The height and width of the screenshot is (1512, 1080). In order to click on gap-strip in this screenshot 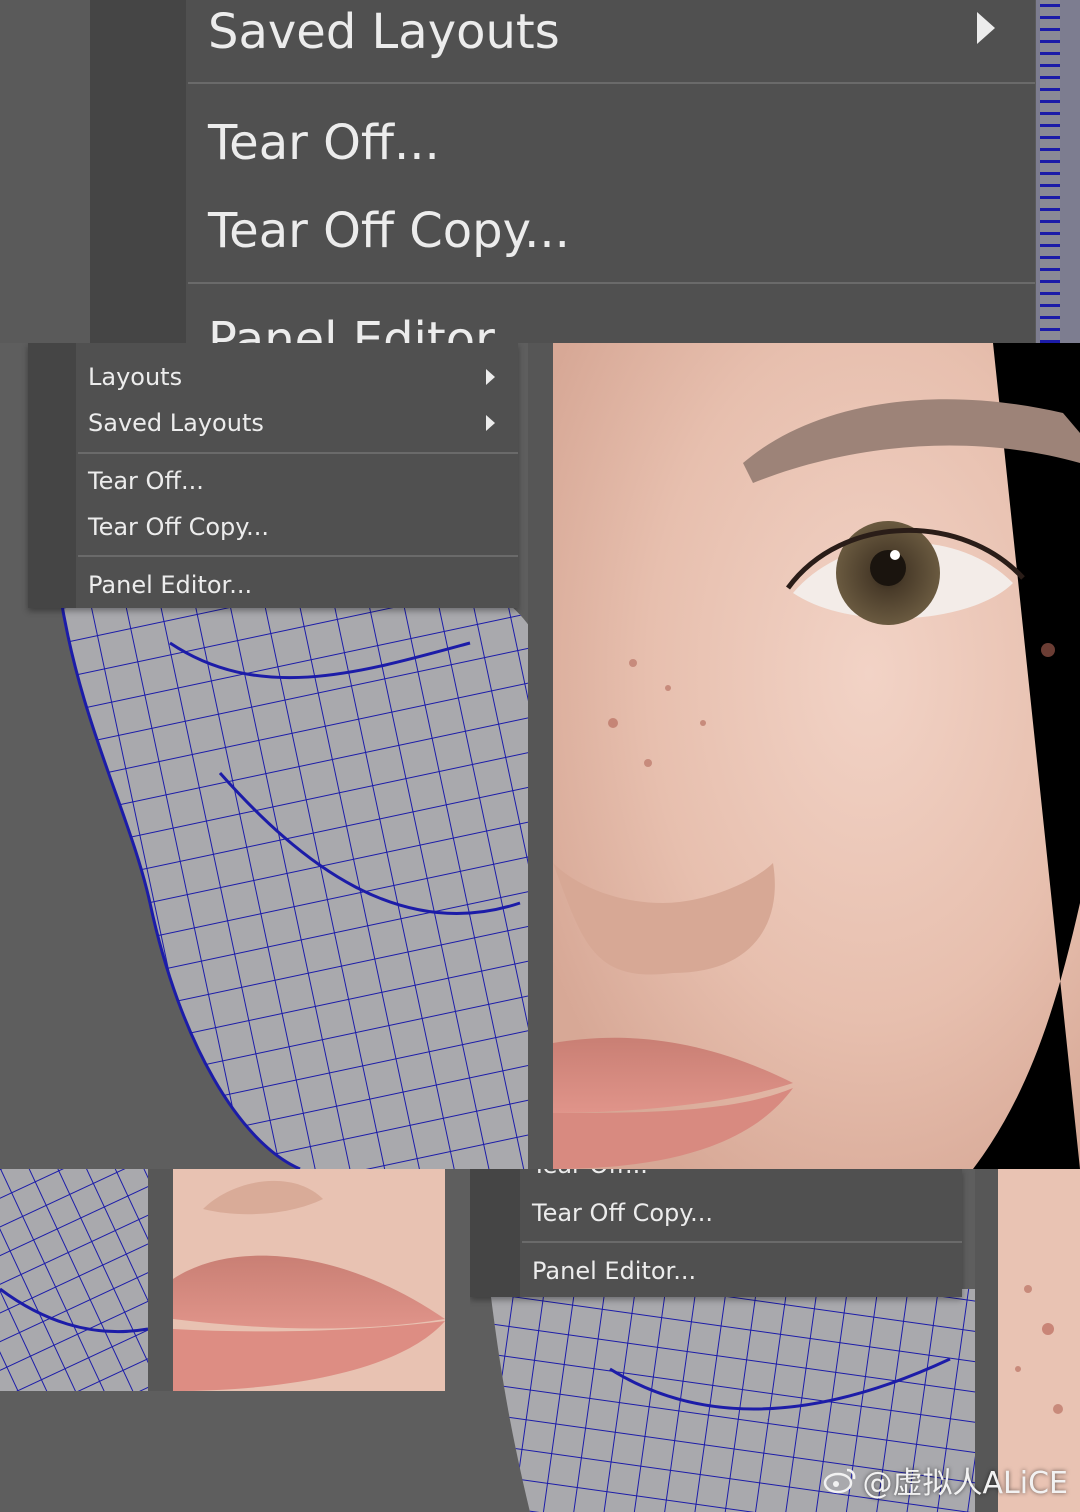, I will do `click(160, 1280)`.